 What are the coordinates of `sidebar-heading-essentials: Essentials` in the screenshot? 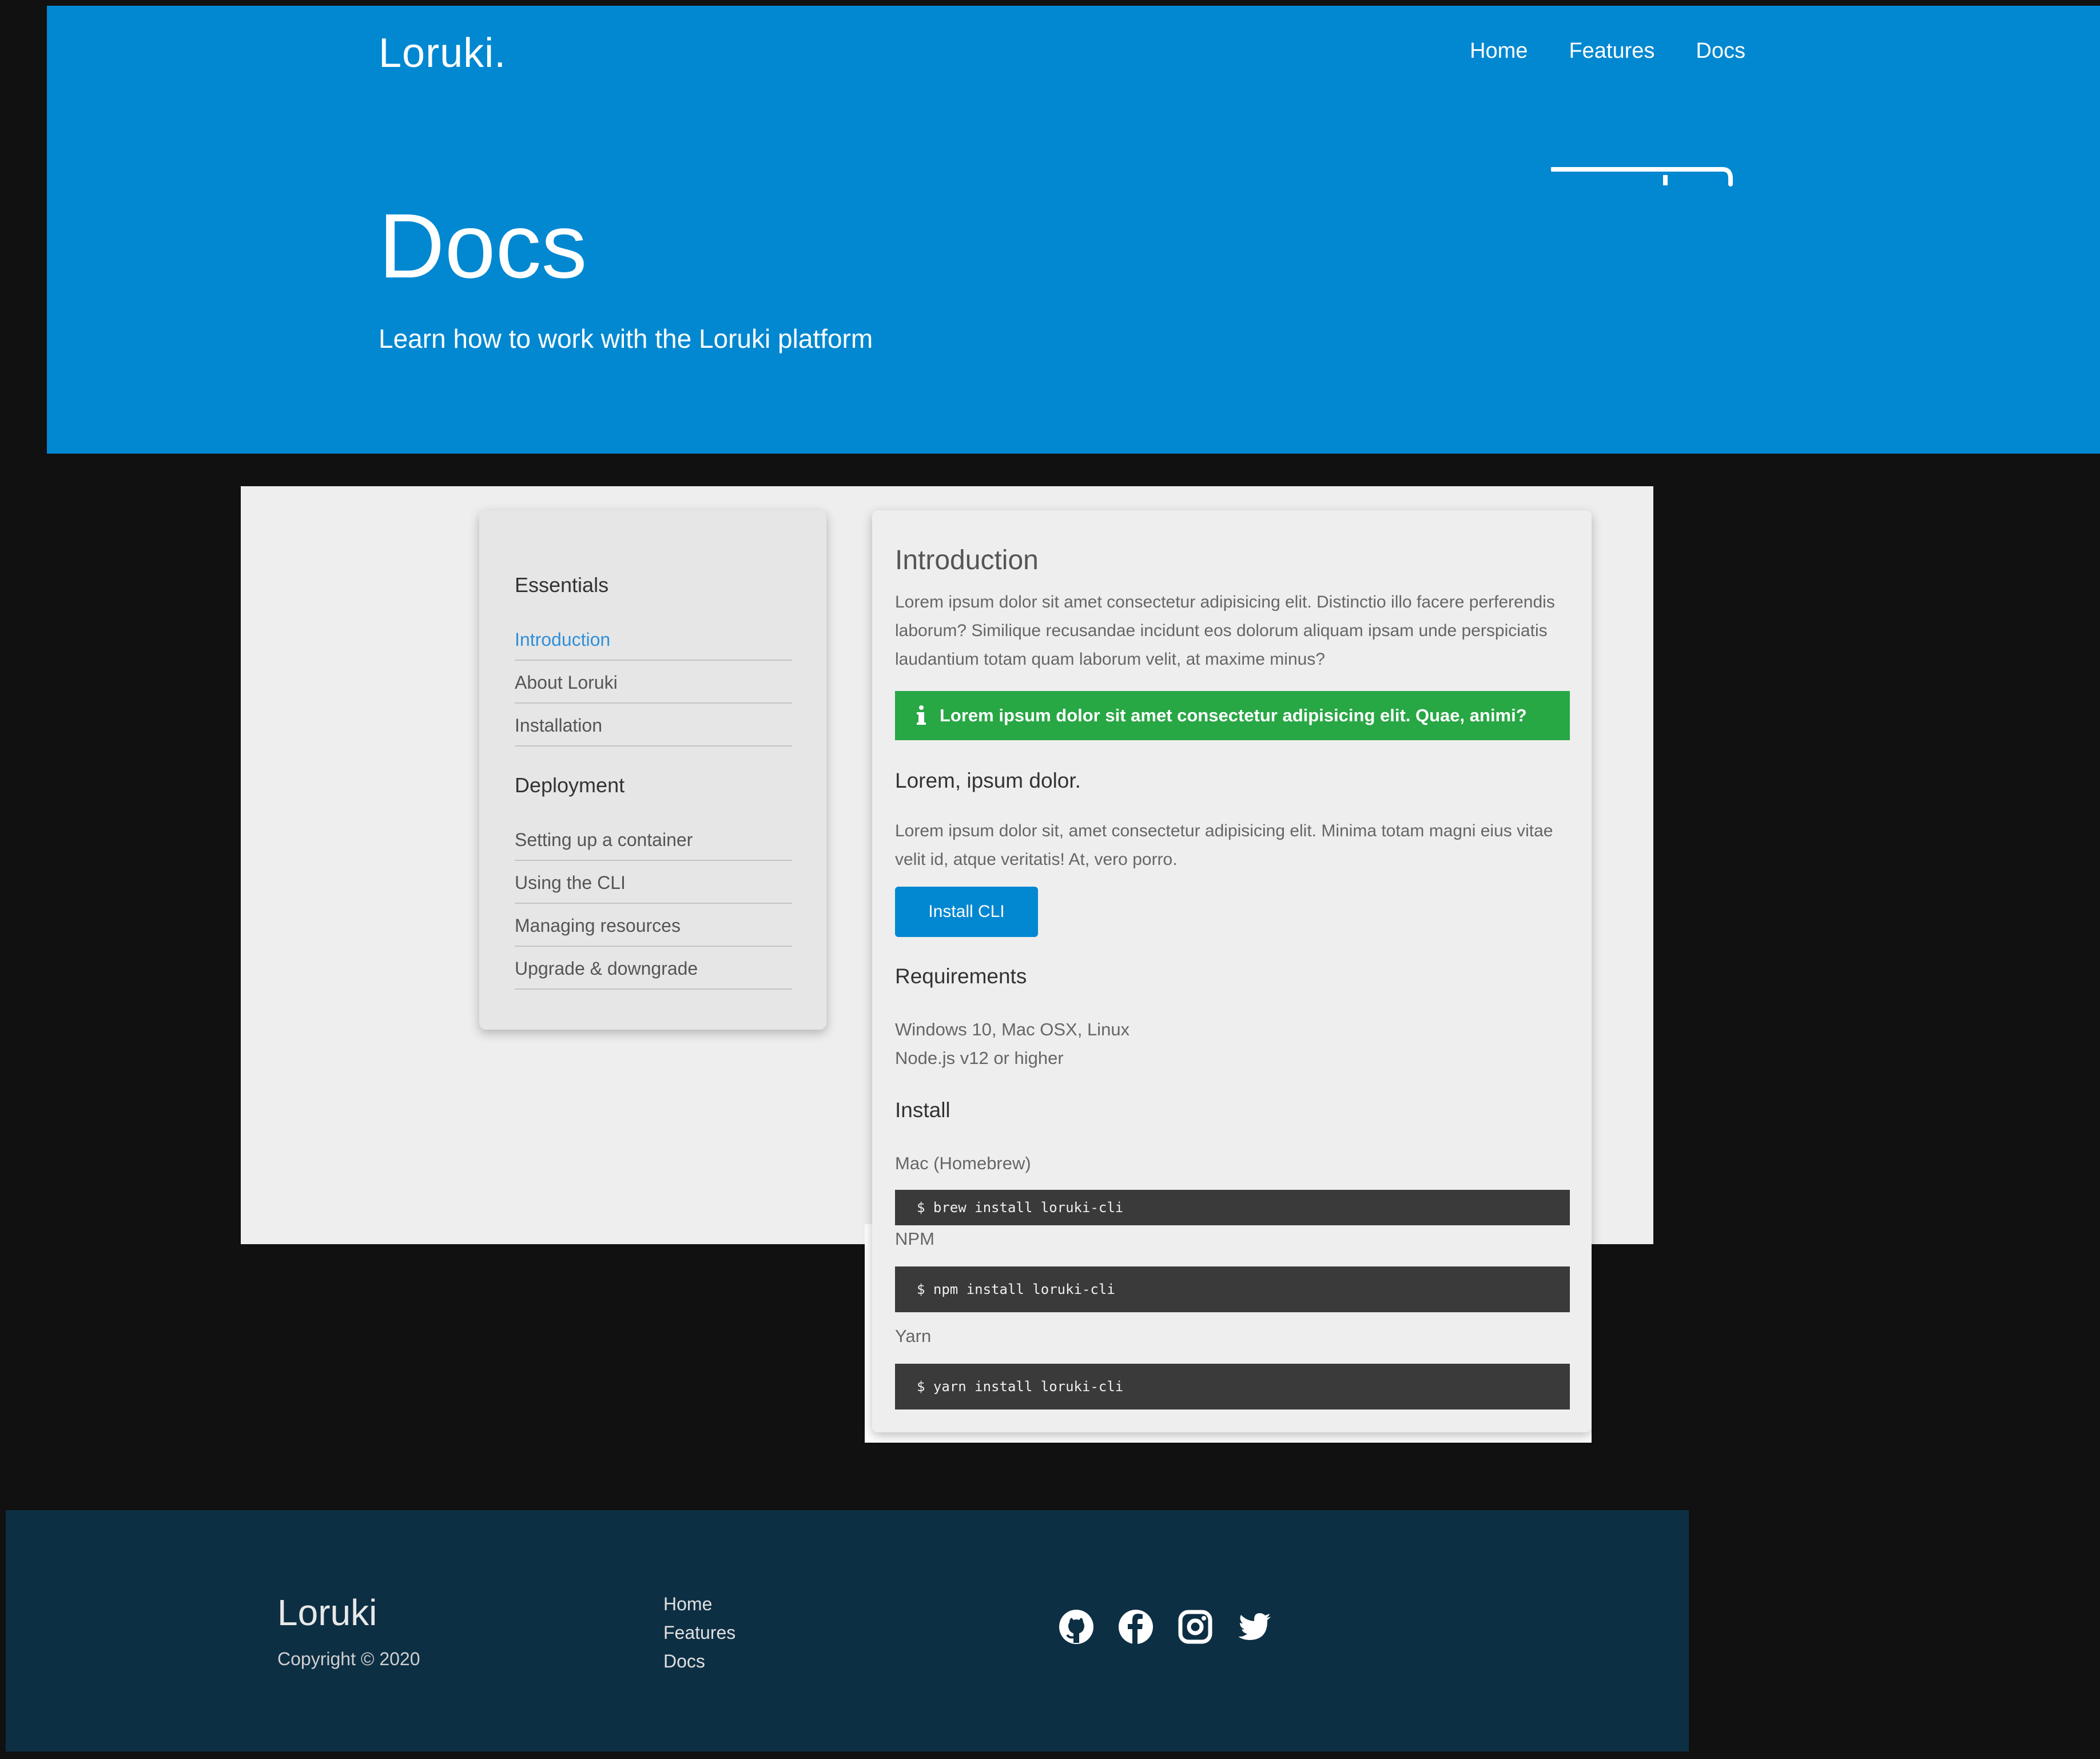 It's located at (562, 585).